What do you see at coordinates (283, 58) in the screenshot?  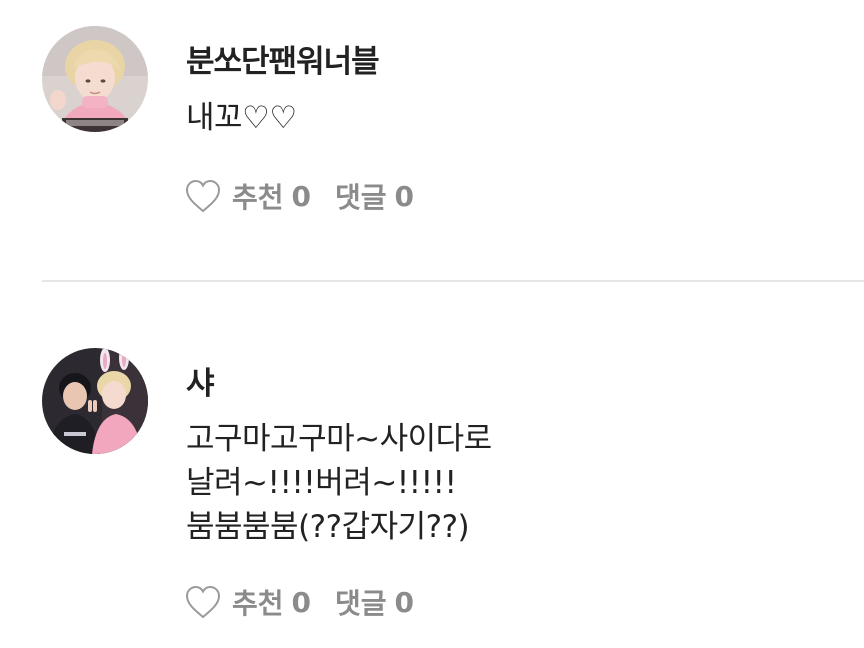 I see `comment-author: 분쏘단팬워너블` at bounding box center [283, 58].